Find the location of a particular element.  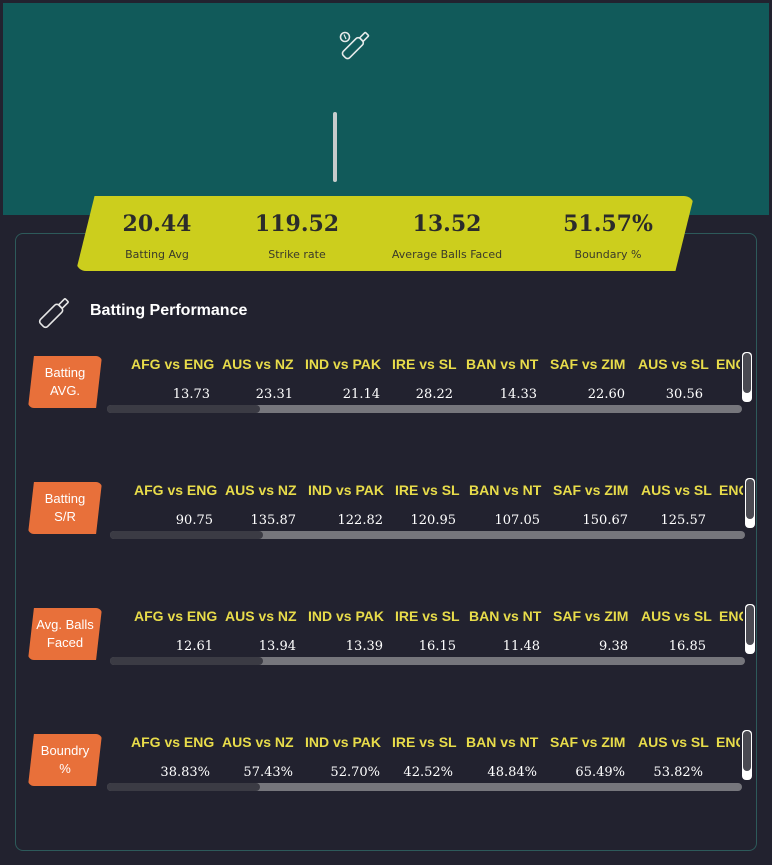

stat-value: 51.57% is located at coordinates (608, 224).